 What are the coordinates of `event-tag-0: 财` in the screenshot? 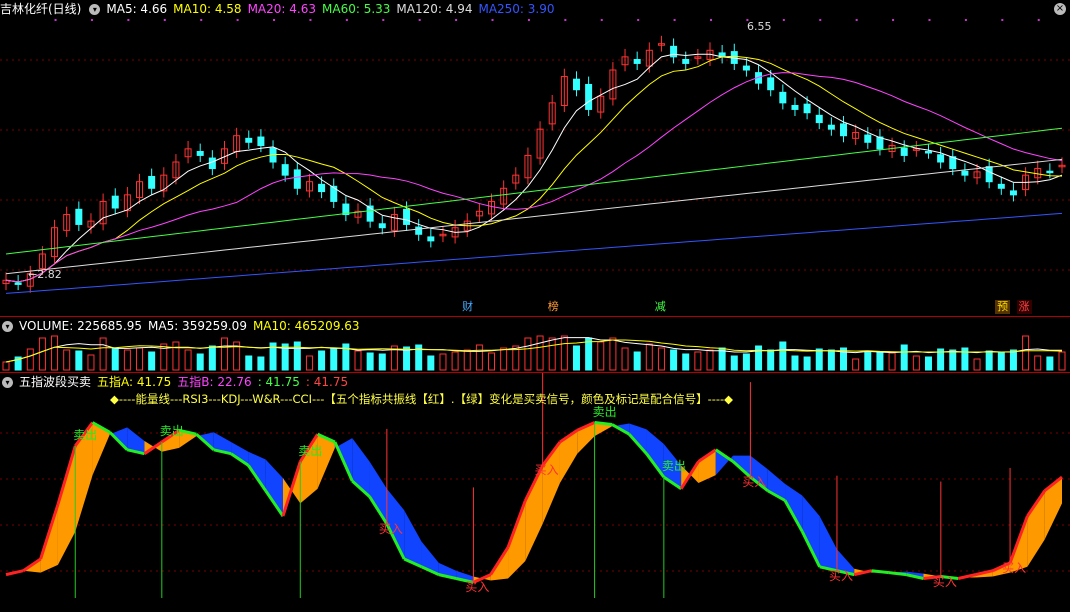 It's located at (468, 307).